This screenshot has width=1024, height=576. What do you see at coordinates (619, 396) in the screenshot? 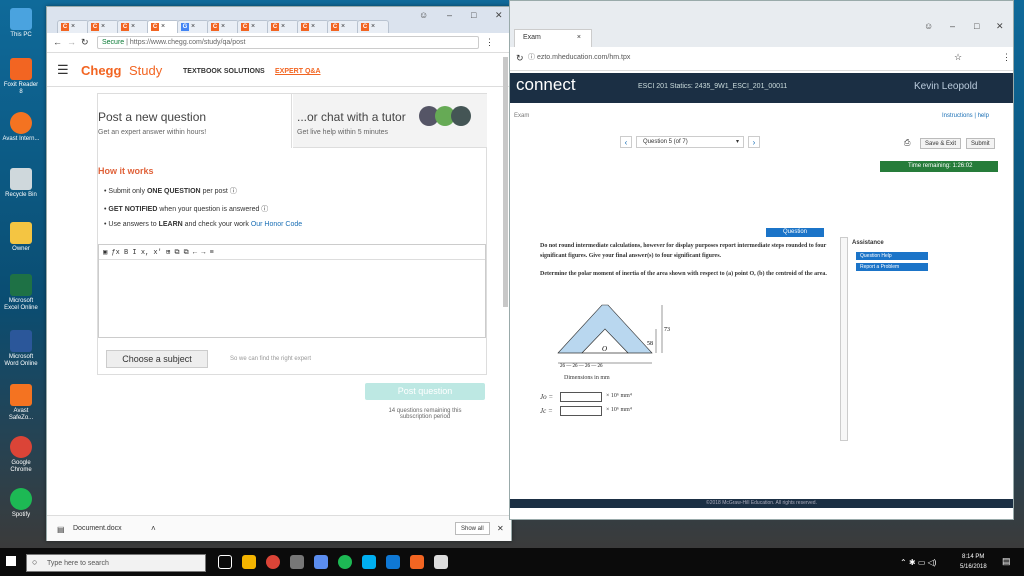
I see `jo-unit: × 10⁶ mm⁴` at bounding box center [619, 396].